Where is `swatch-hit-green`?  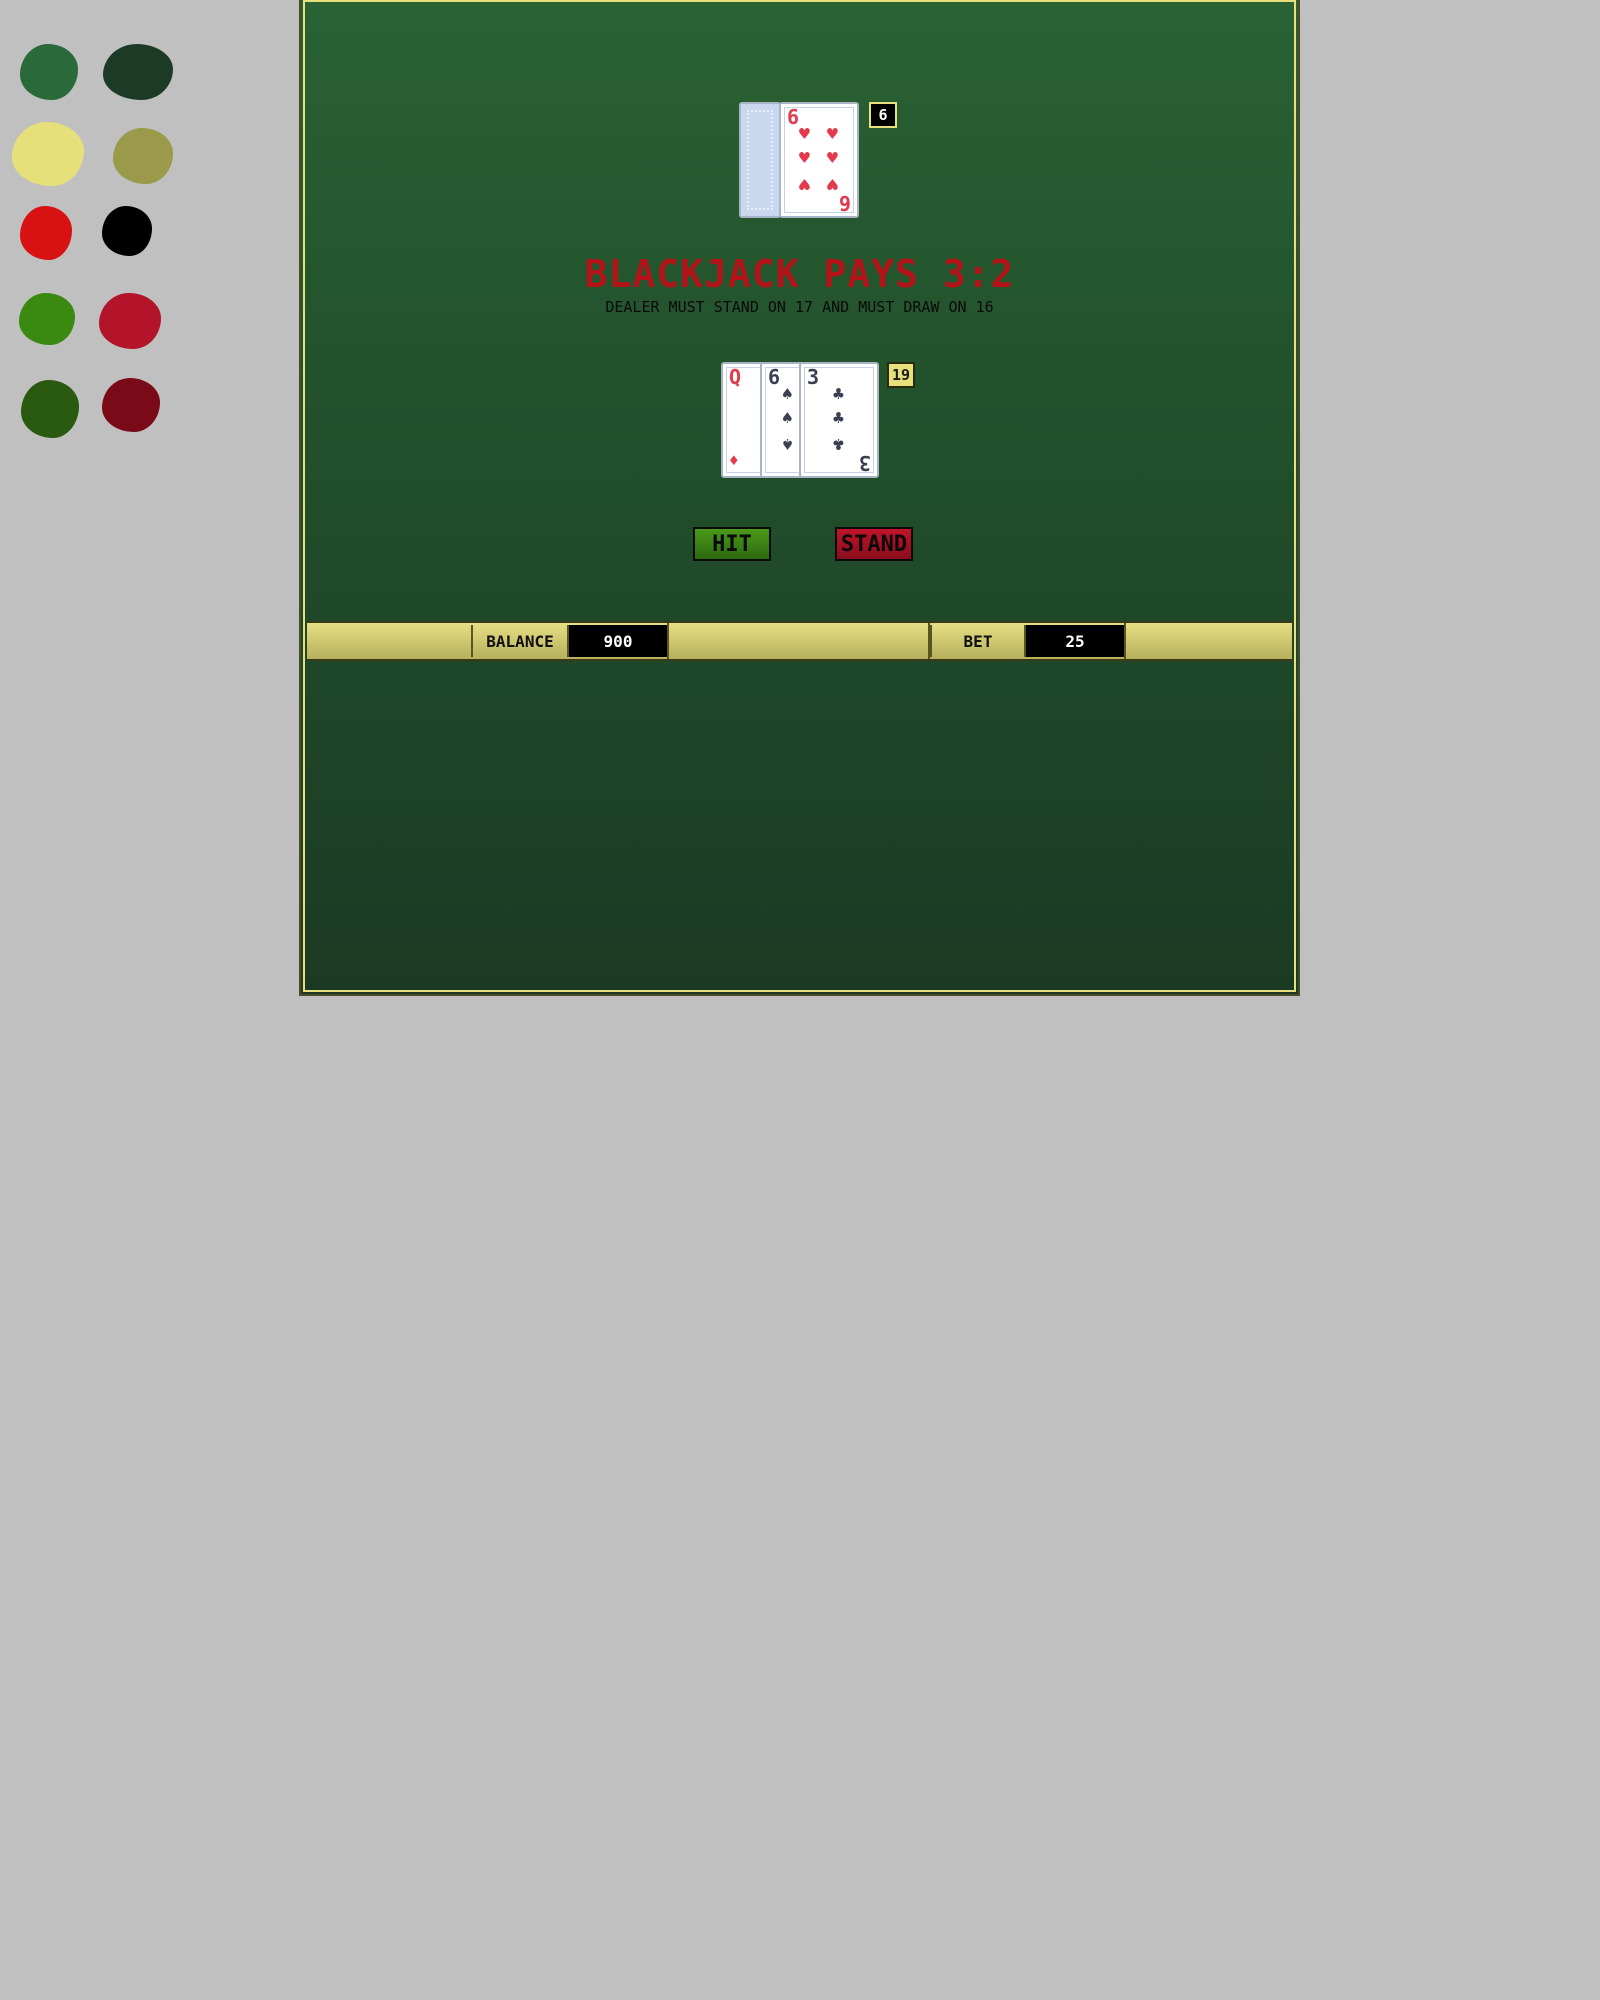
swatch-hit-green is located at coordinates (47, 319).